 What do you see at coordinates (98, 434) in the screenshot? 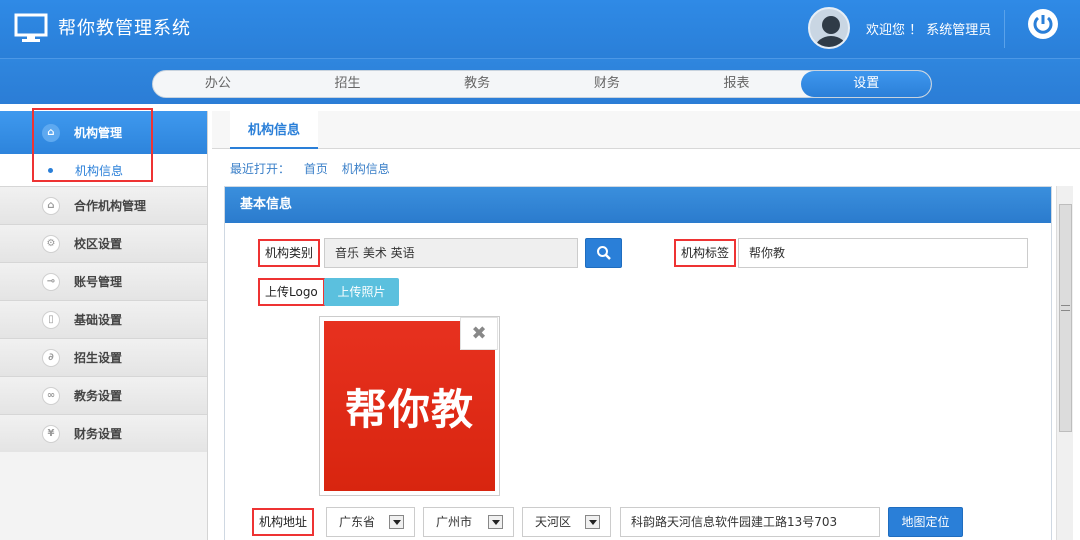
I see `sidebar-item-label: 财务设置` at bounding box center [98, 434].